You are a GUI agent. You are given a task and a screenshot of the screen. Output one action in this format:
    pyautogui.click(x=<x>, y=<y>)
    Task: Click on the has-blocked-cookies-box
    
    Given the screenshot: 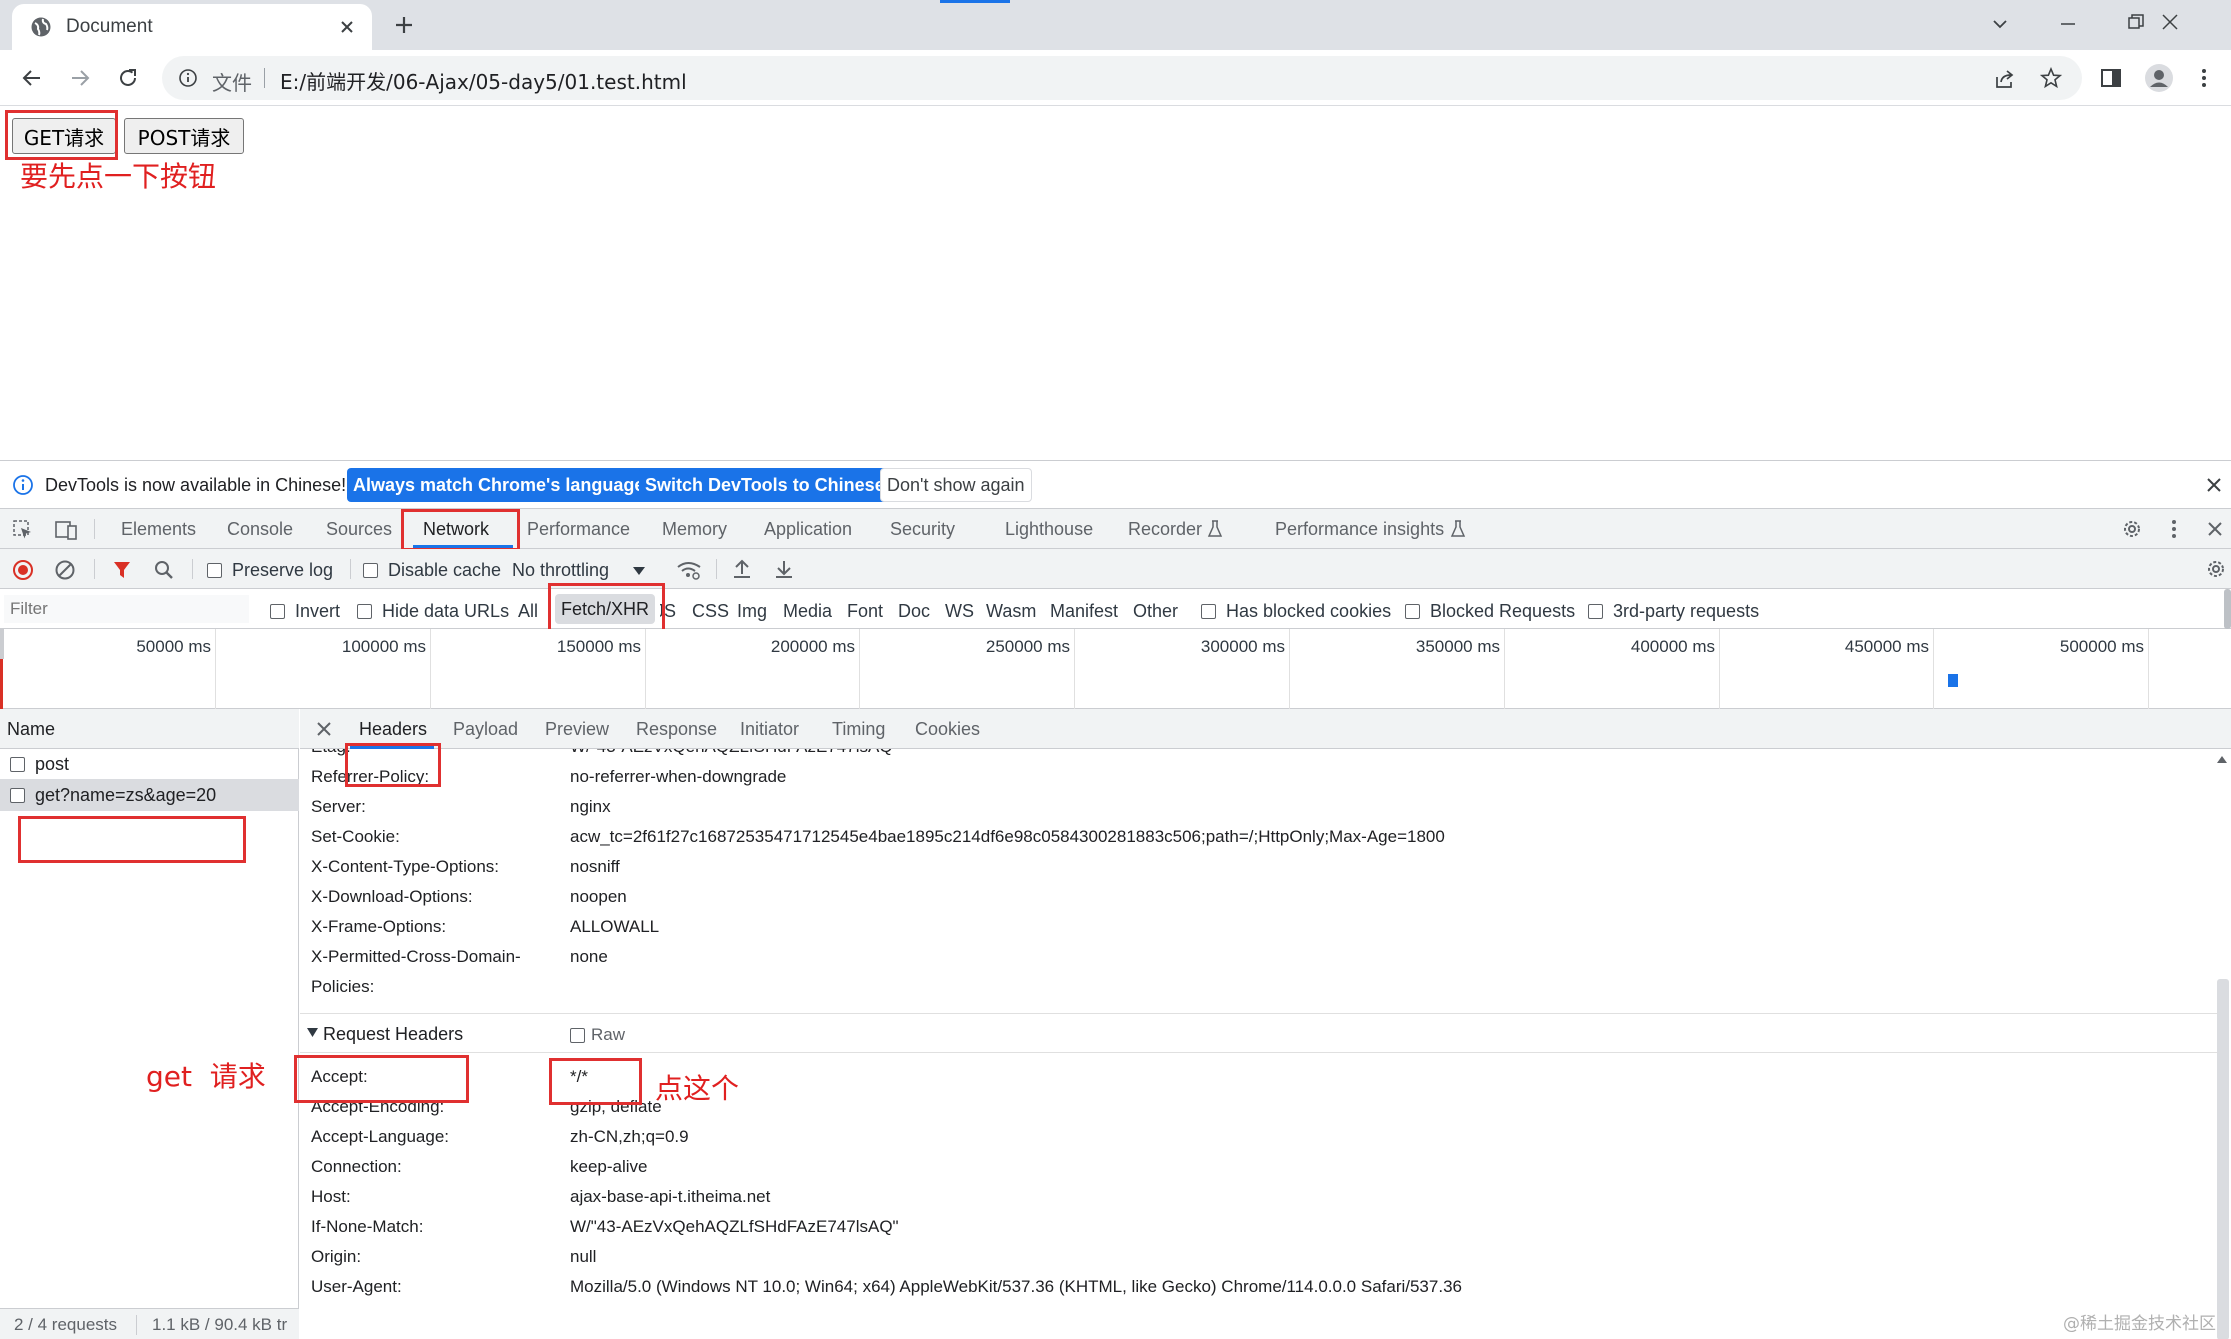 What is the action you would take?
    pyautogui.click(x=1208, y=611)
    